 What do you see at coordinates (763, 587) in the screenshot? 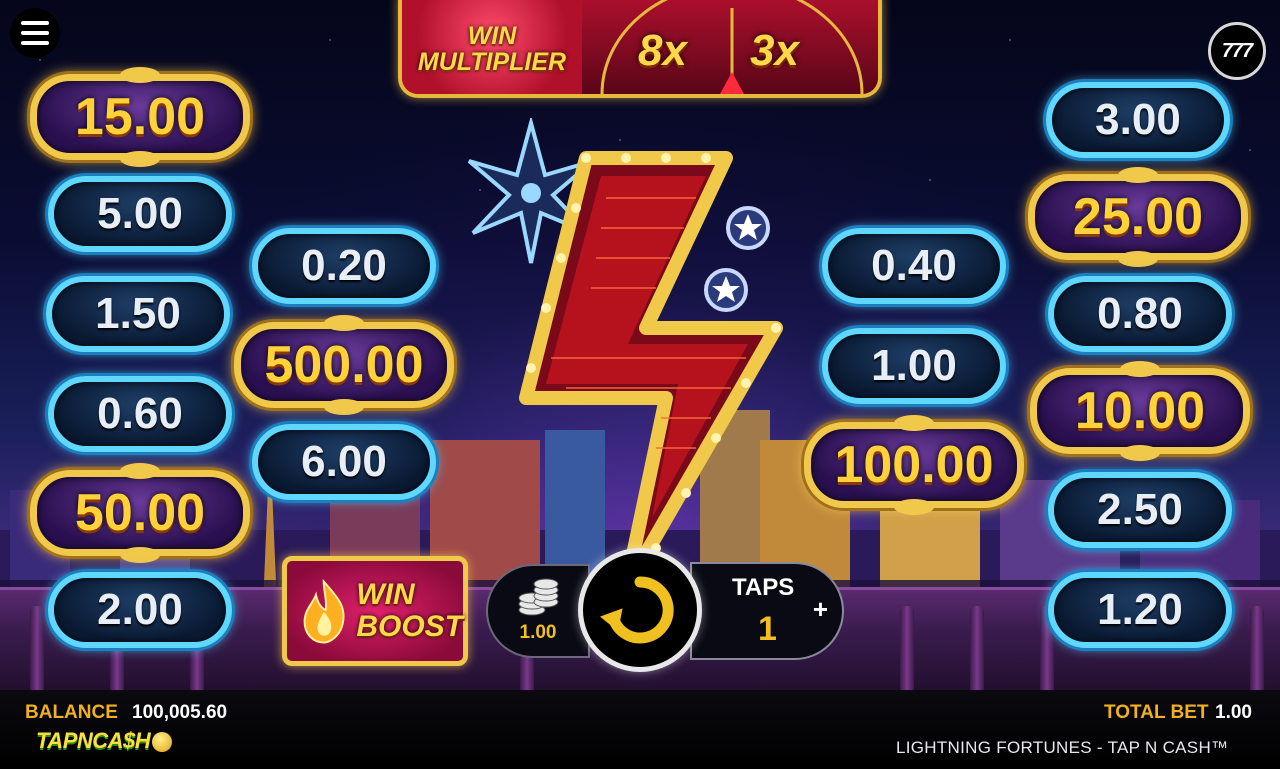
I see `taps-label: TAPS` at bounding box center [763, 587].